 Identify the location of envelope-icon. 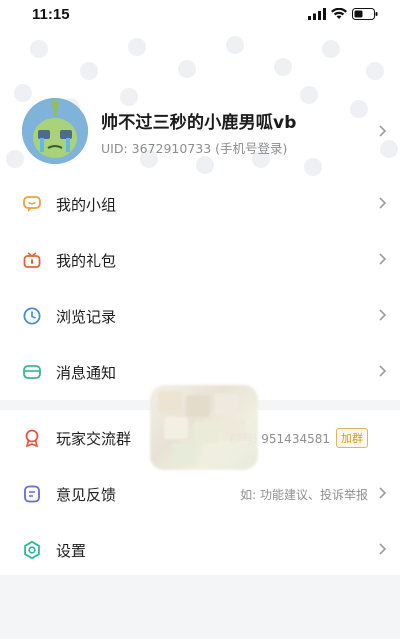
(32, 372).